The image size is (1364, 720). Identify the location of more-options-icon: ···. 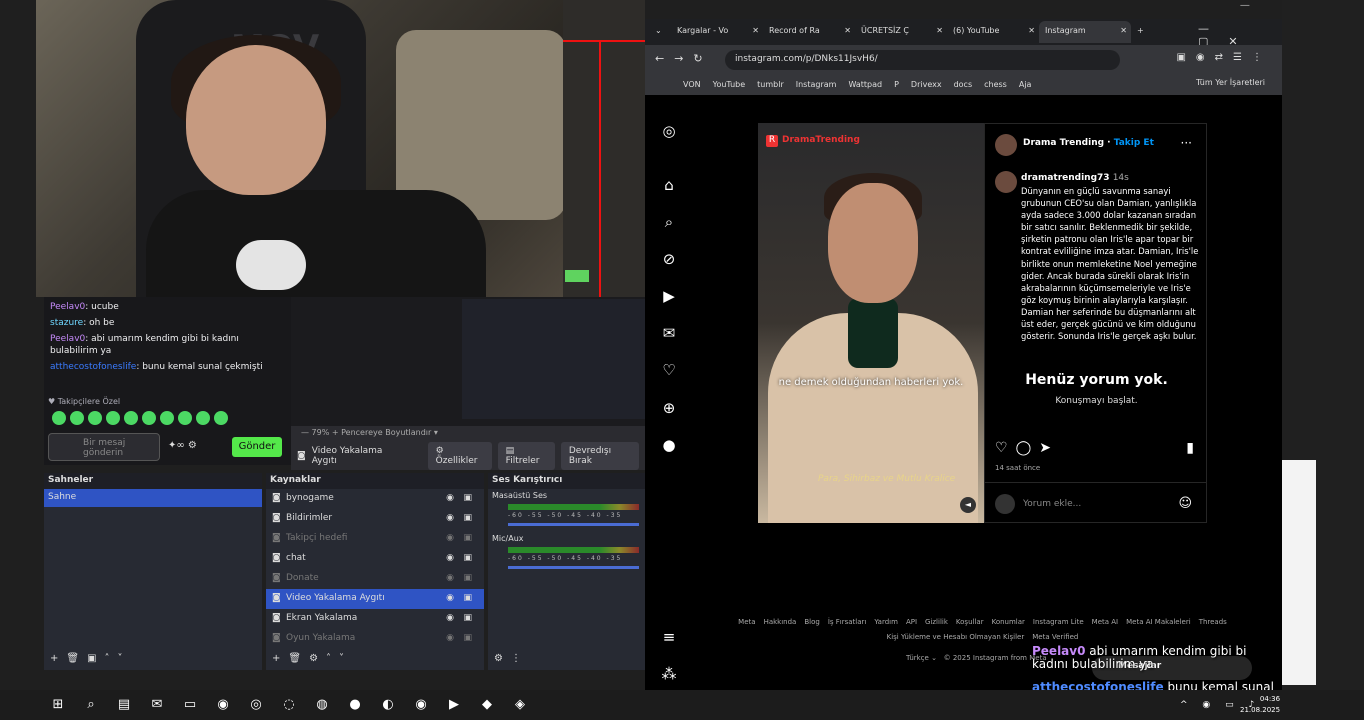
(1186, 143).